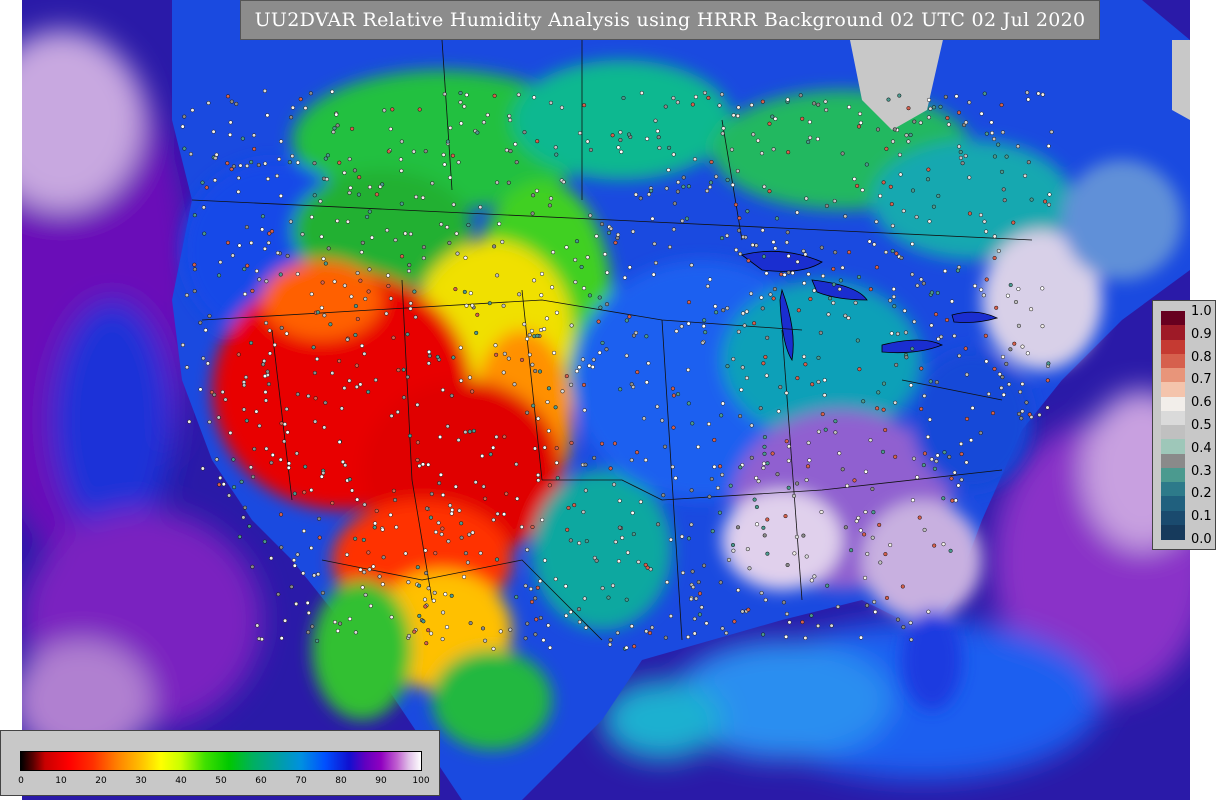 Image resolution: width=1216 pixels, height=800 pixels. Describe the element at coordinates (1184, 425) in the screenshot. I see `error-legend: 1.0 0.9 0.8 0.7 0.6 0.5 0.4 0.3 0.2 0.1 0.0` at that location.